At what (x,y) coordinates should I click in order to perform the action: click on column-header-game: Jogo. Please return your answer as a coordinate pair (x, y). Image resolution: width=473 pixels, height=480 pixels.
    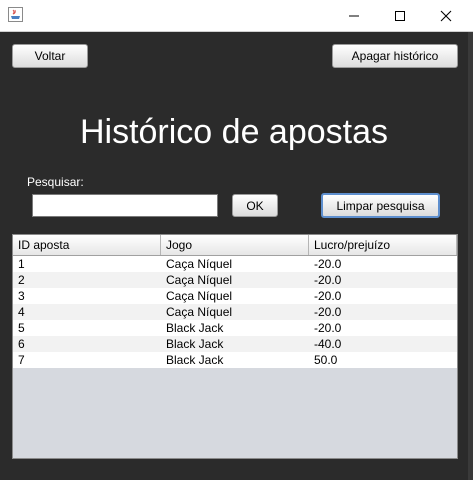
    Looking at the image, I should click on (235, 245).